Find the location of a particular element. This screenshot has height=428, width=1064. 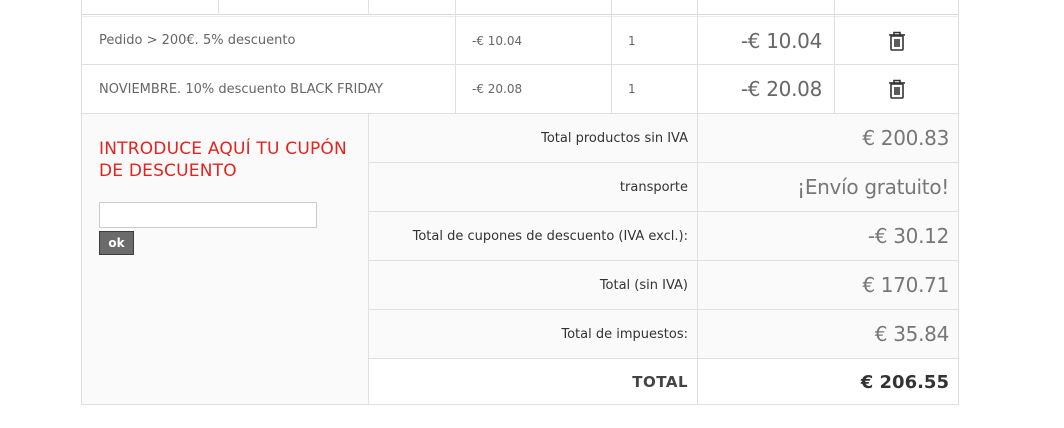

coupon-code-input is located at coordinates (208, 215).